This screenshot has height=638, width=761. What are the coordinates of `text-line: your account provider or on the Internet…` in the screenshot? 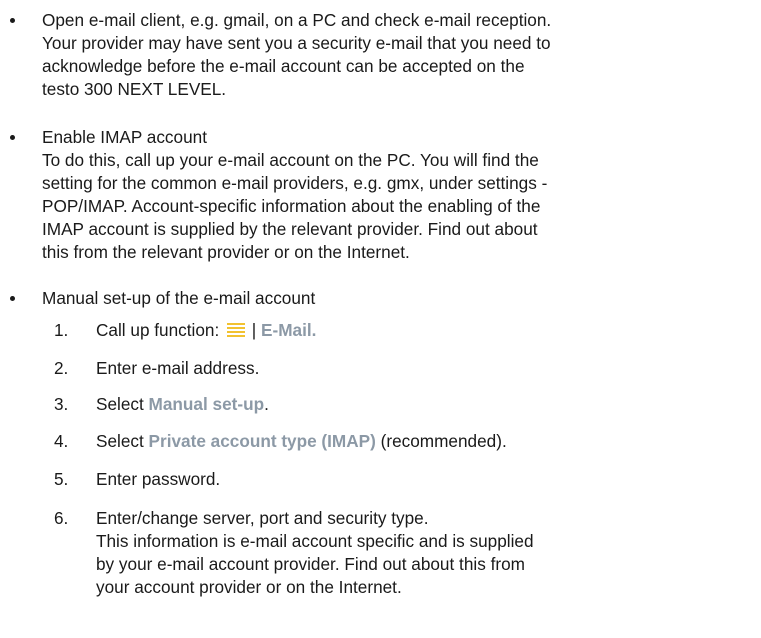 It's located at (249, 587).